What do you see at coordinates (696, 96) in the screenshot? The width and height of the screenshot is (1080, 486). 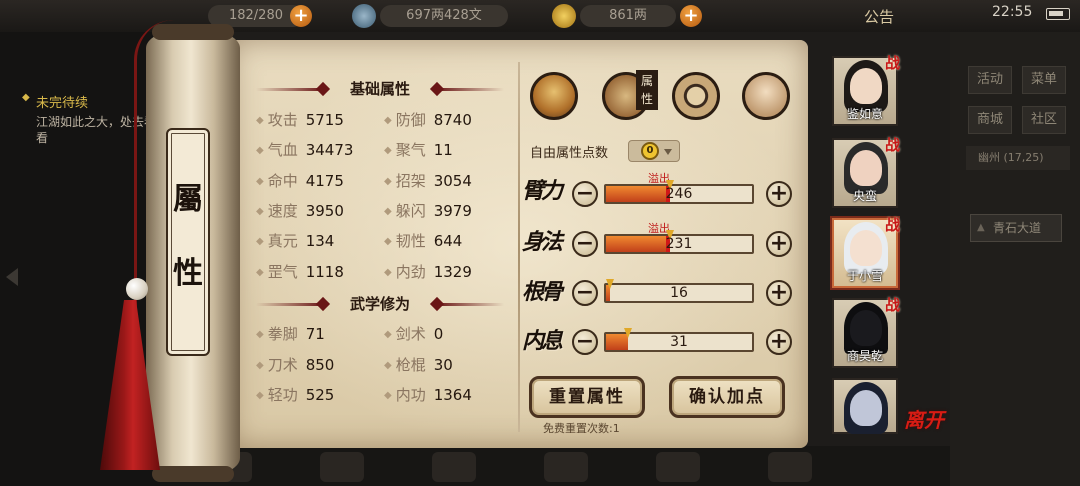 I see `bagua-icon` at bounding box center [696, 96].